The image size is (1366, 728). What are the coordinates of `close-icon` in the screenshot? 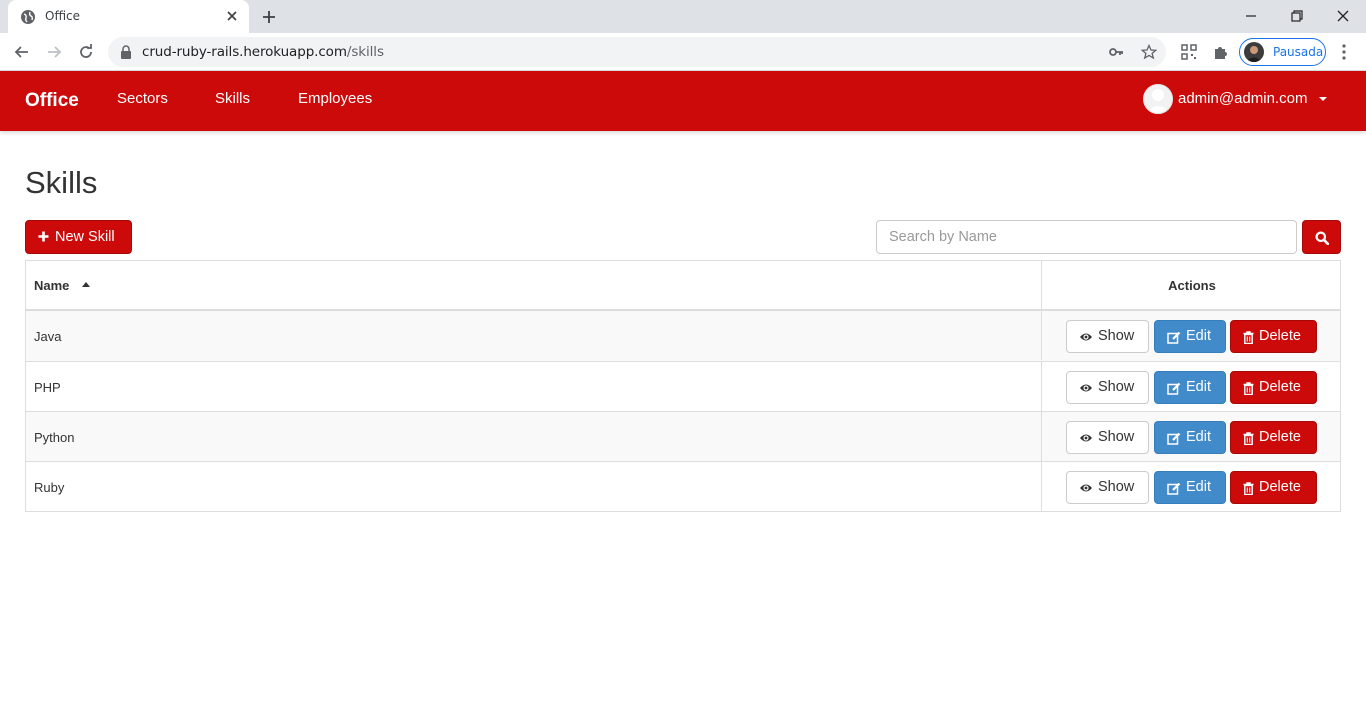 It's located at (232, 16).